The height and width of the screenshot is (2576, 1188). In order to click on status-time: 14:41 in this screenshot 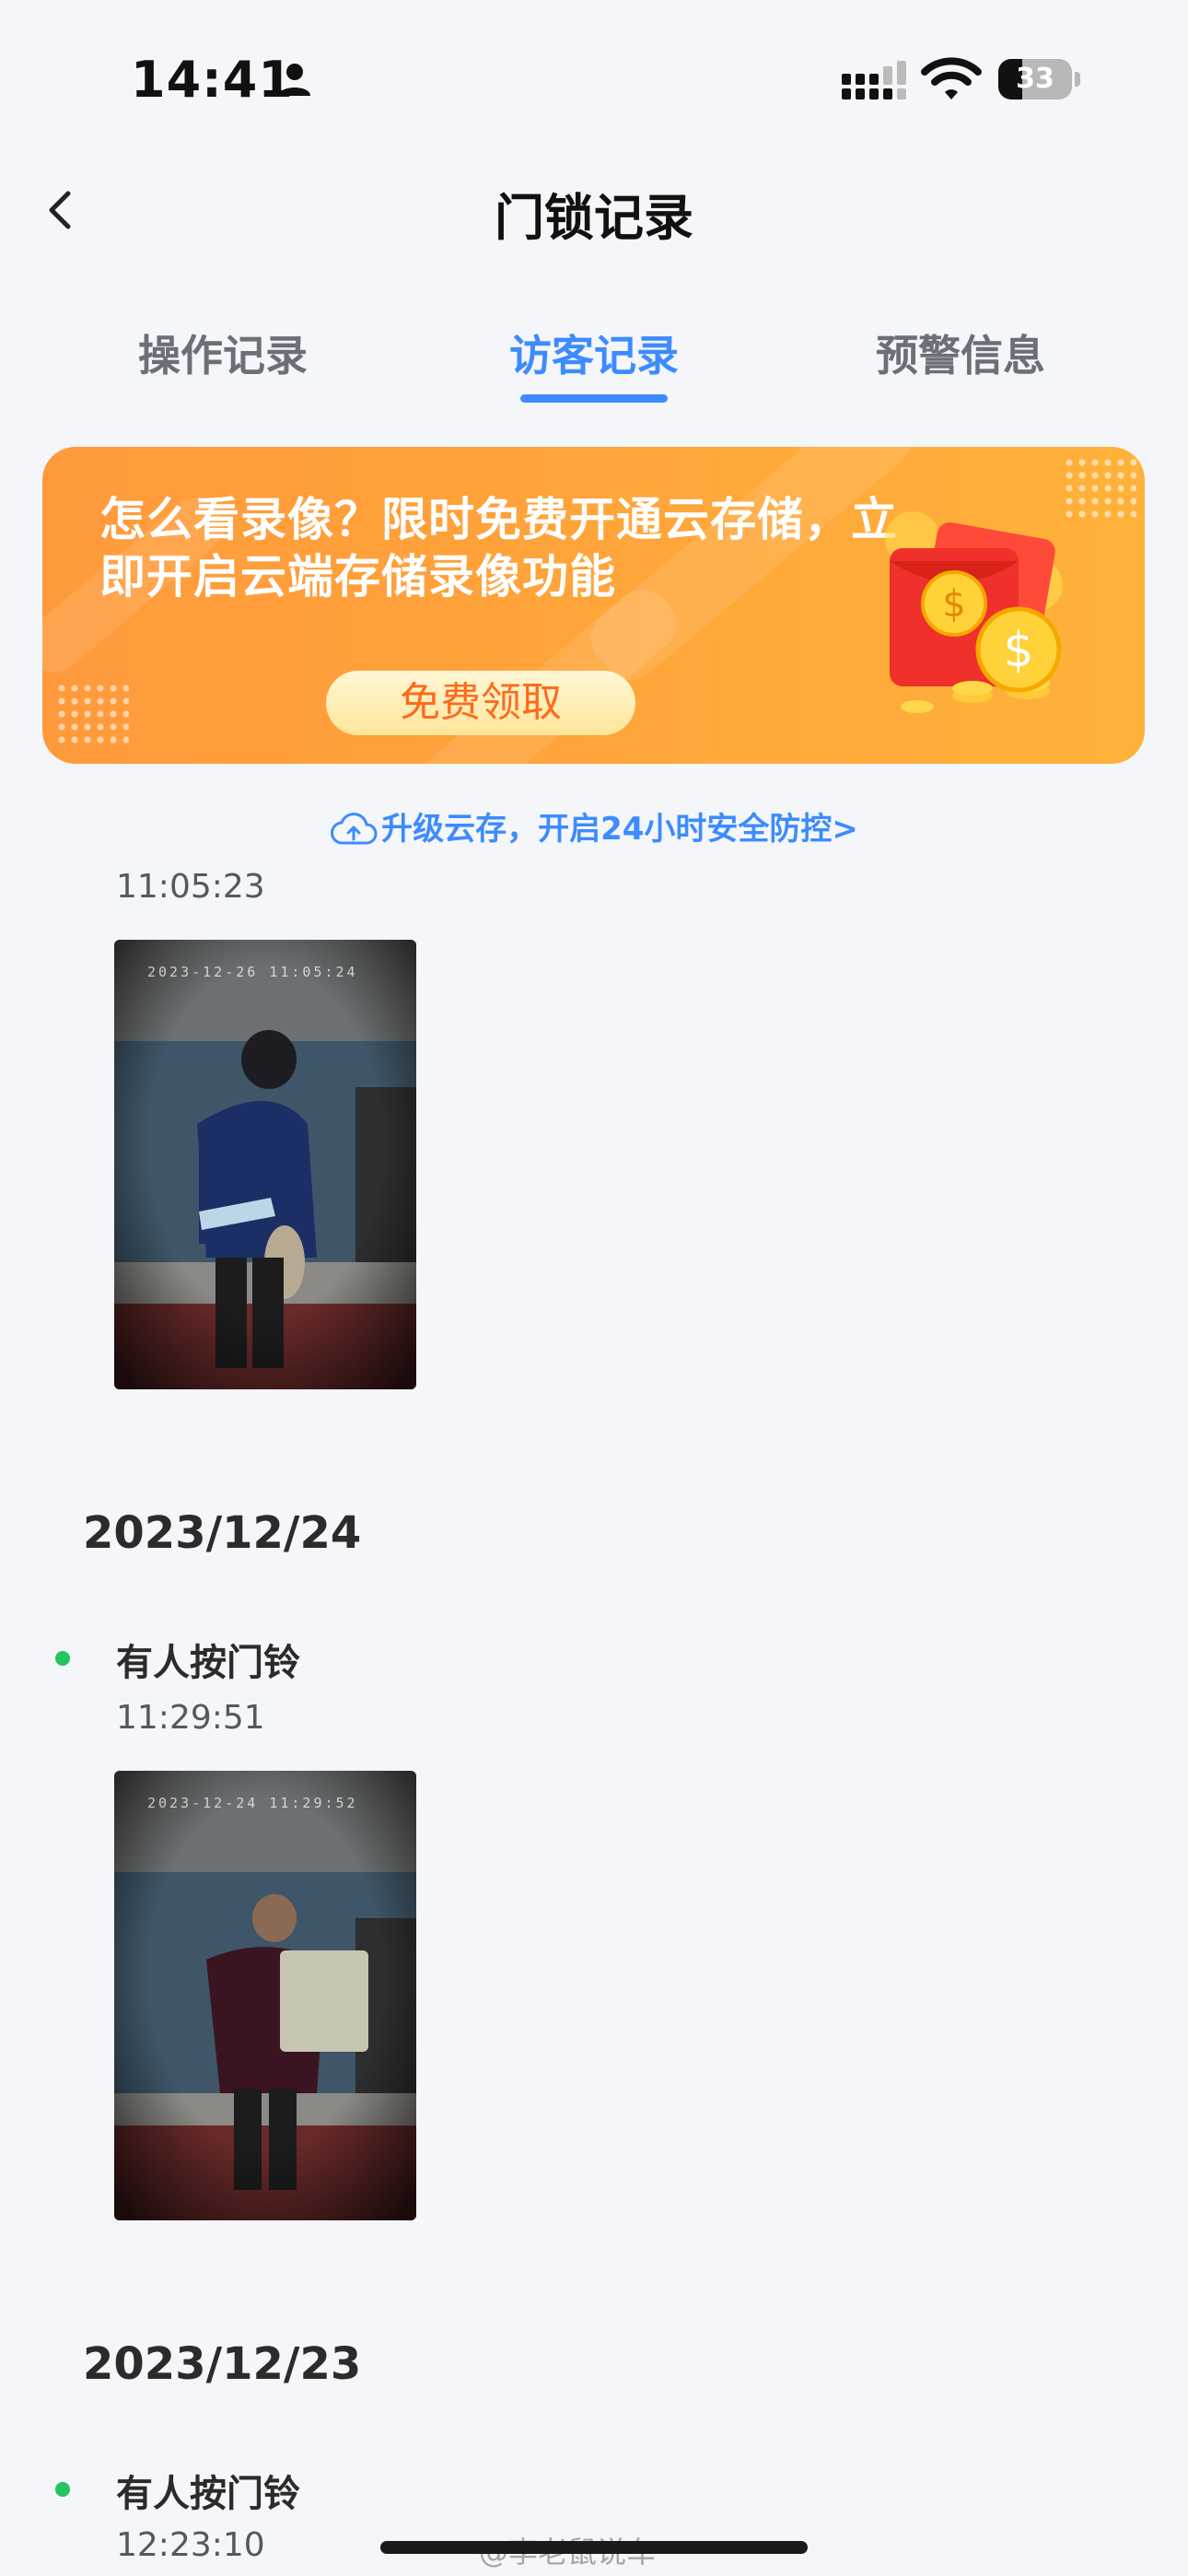, I will do `click(212, 80)`.